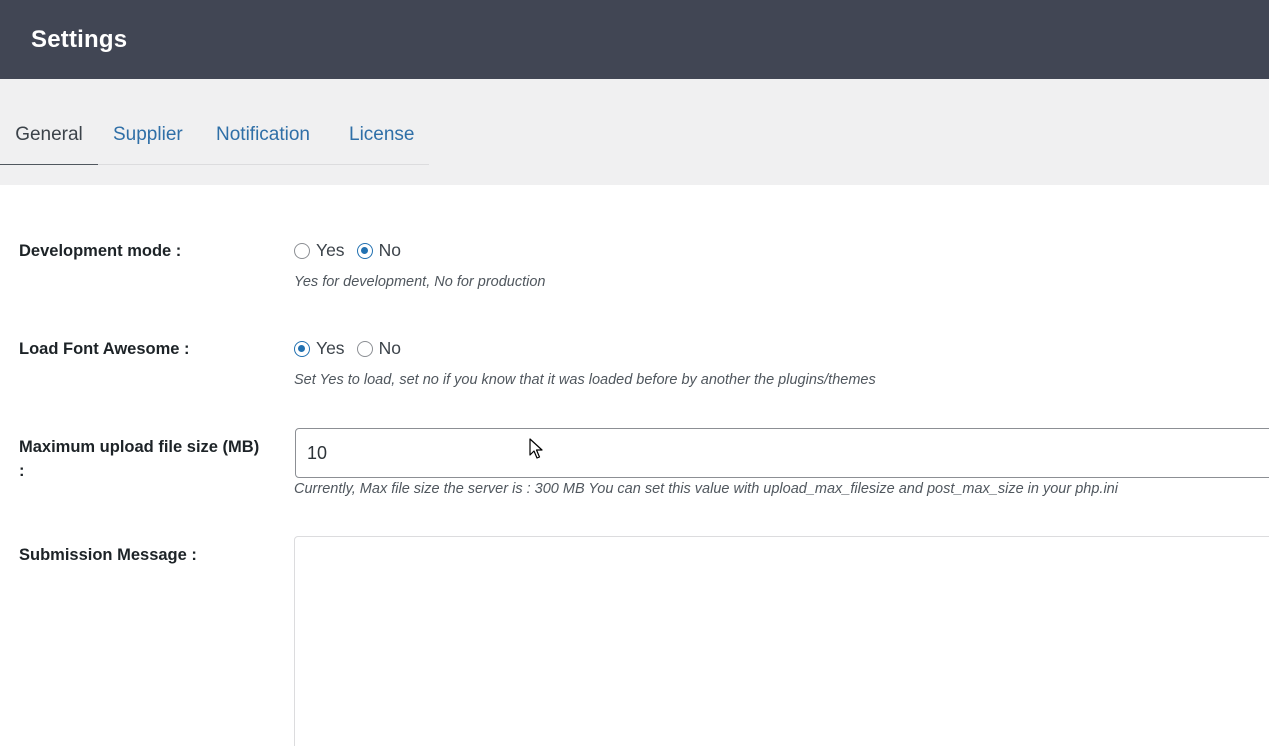 This screenshot has width=1269, height=746. What do you see at coordinates (302, 348) in the screenshot?
I see `load-font-awesome-yes-radio` at bounding box center [302, 348].